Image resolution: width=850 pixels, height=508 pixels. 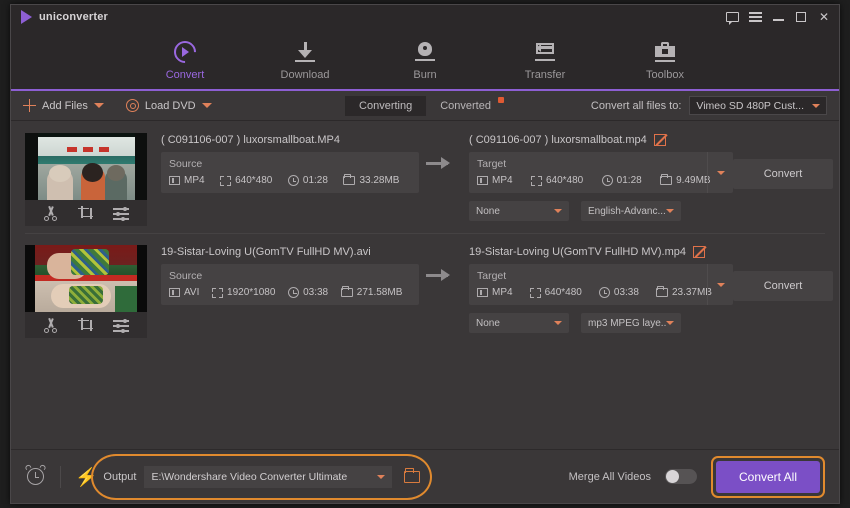 What do you see at coordinates (672, 476) in the screenshot?
I see `toggle-knob` at bounding box center [672, 476].